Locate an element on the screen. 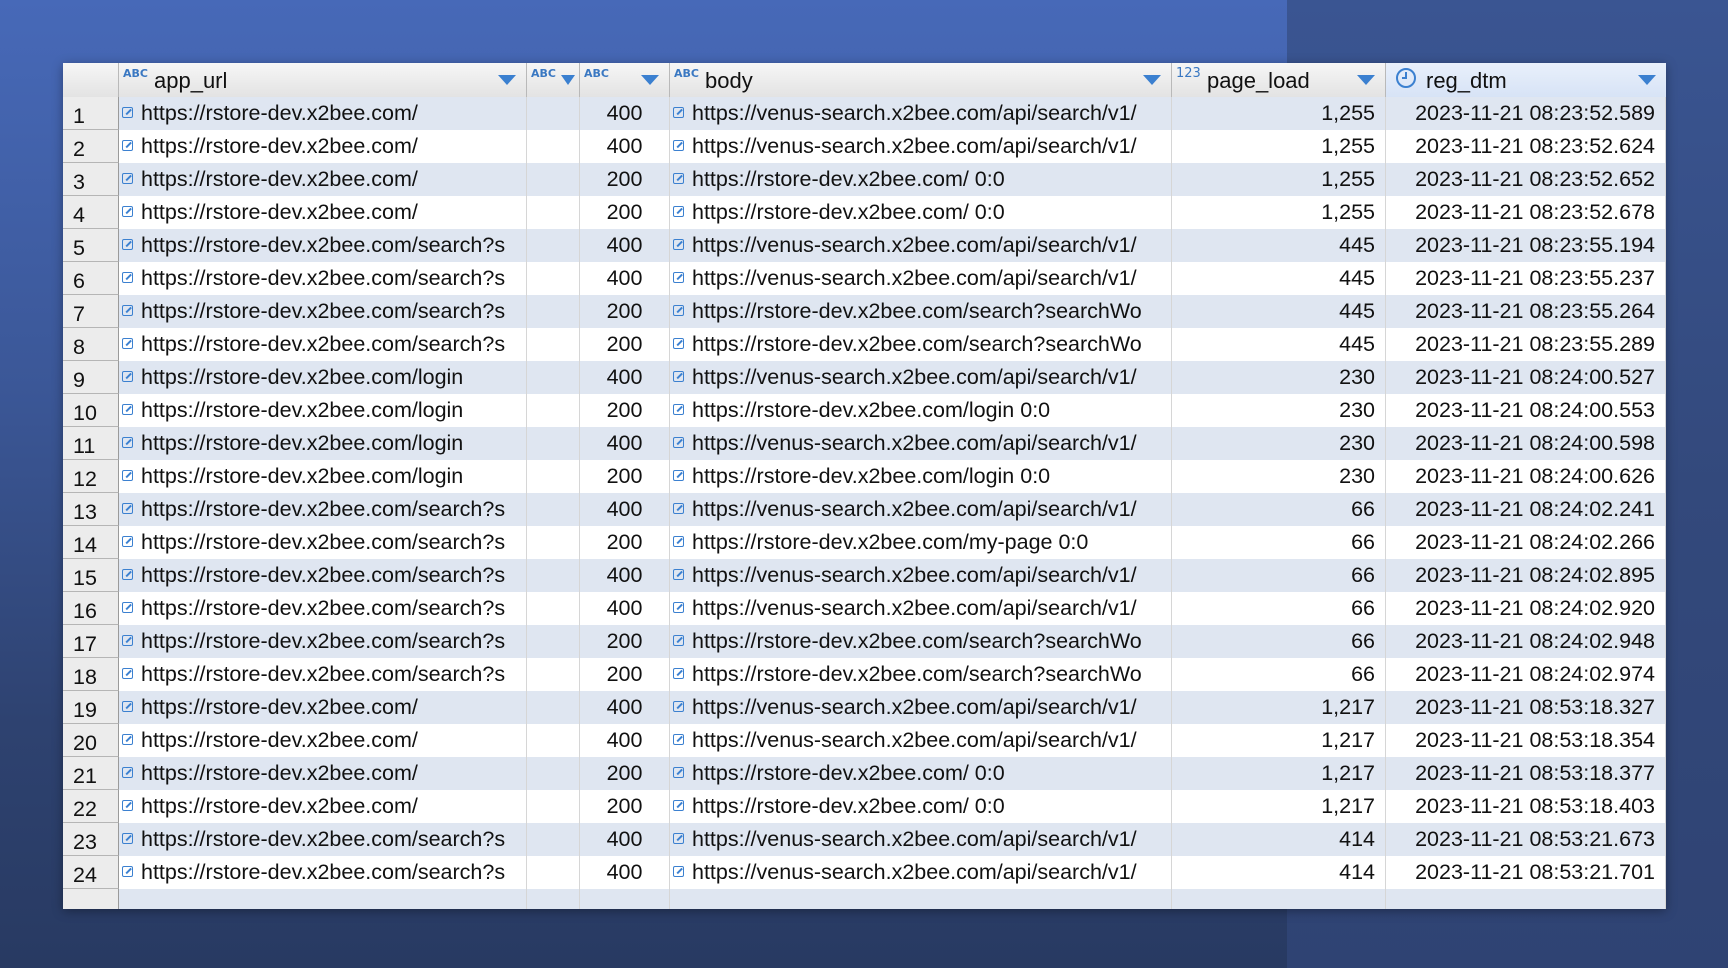  row-number-cell: 20 is located at coordinates (91, 740).